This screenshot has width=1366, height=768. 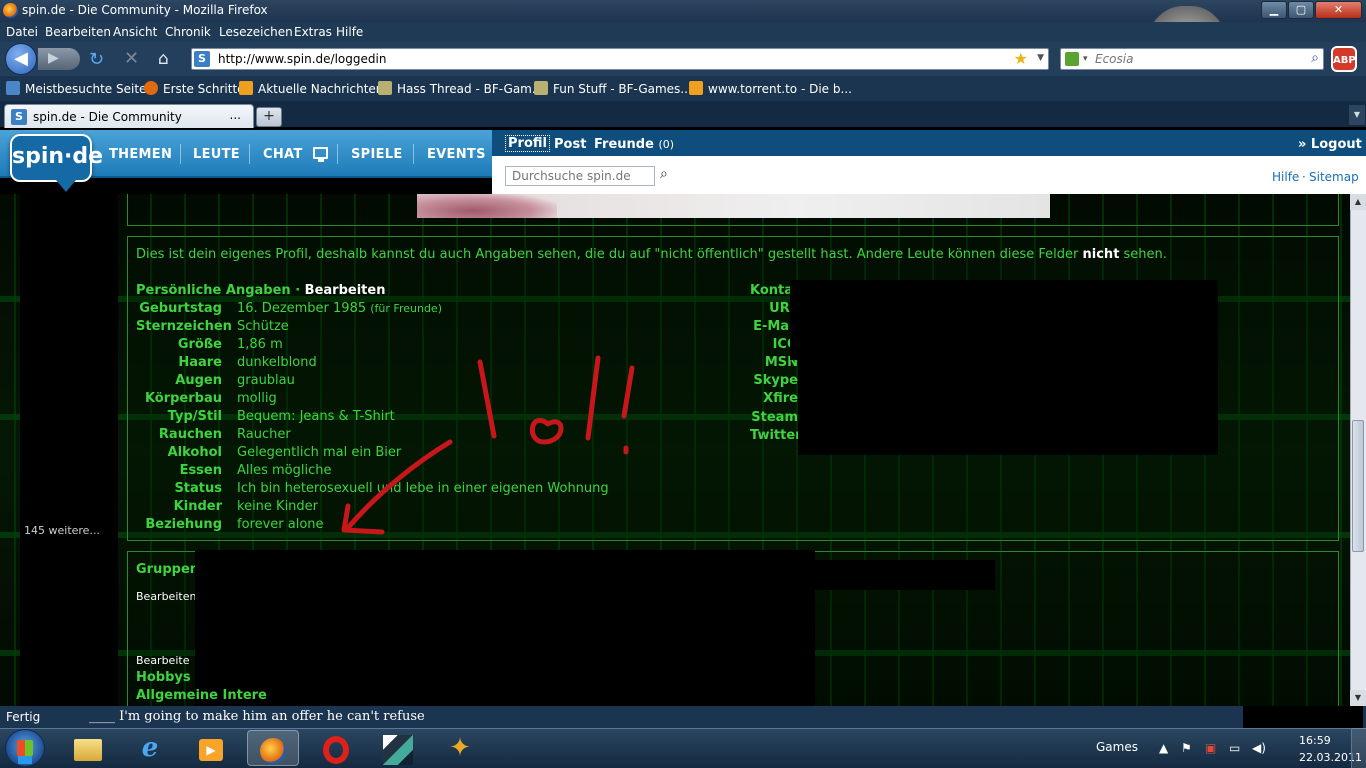 What do you see at coordinates (80, 88) in the screenshot?
I see `bookmark-item: Meistbesuchte Seiten` at bounding box center [80, 88].